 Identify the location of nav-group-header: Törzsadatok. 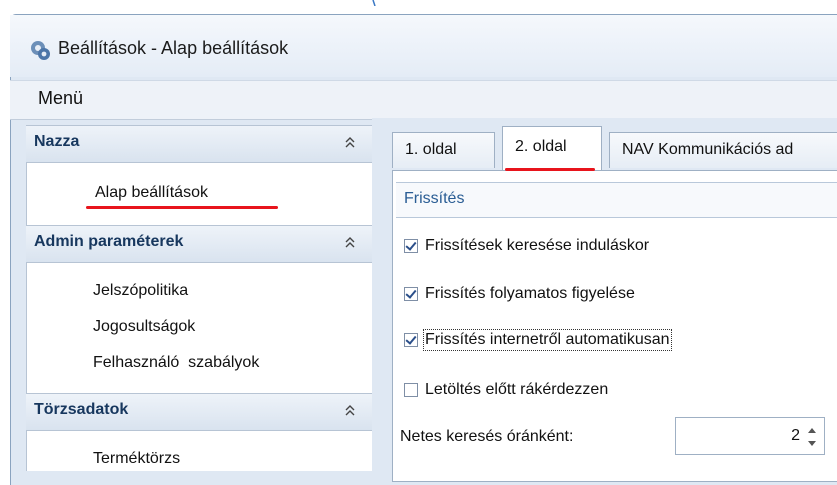
(199, 412).